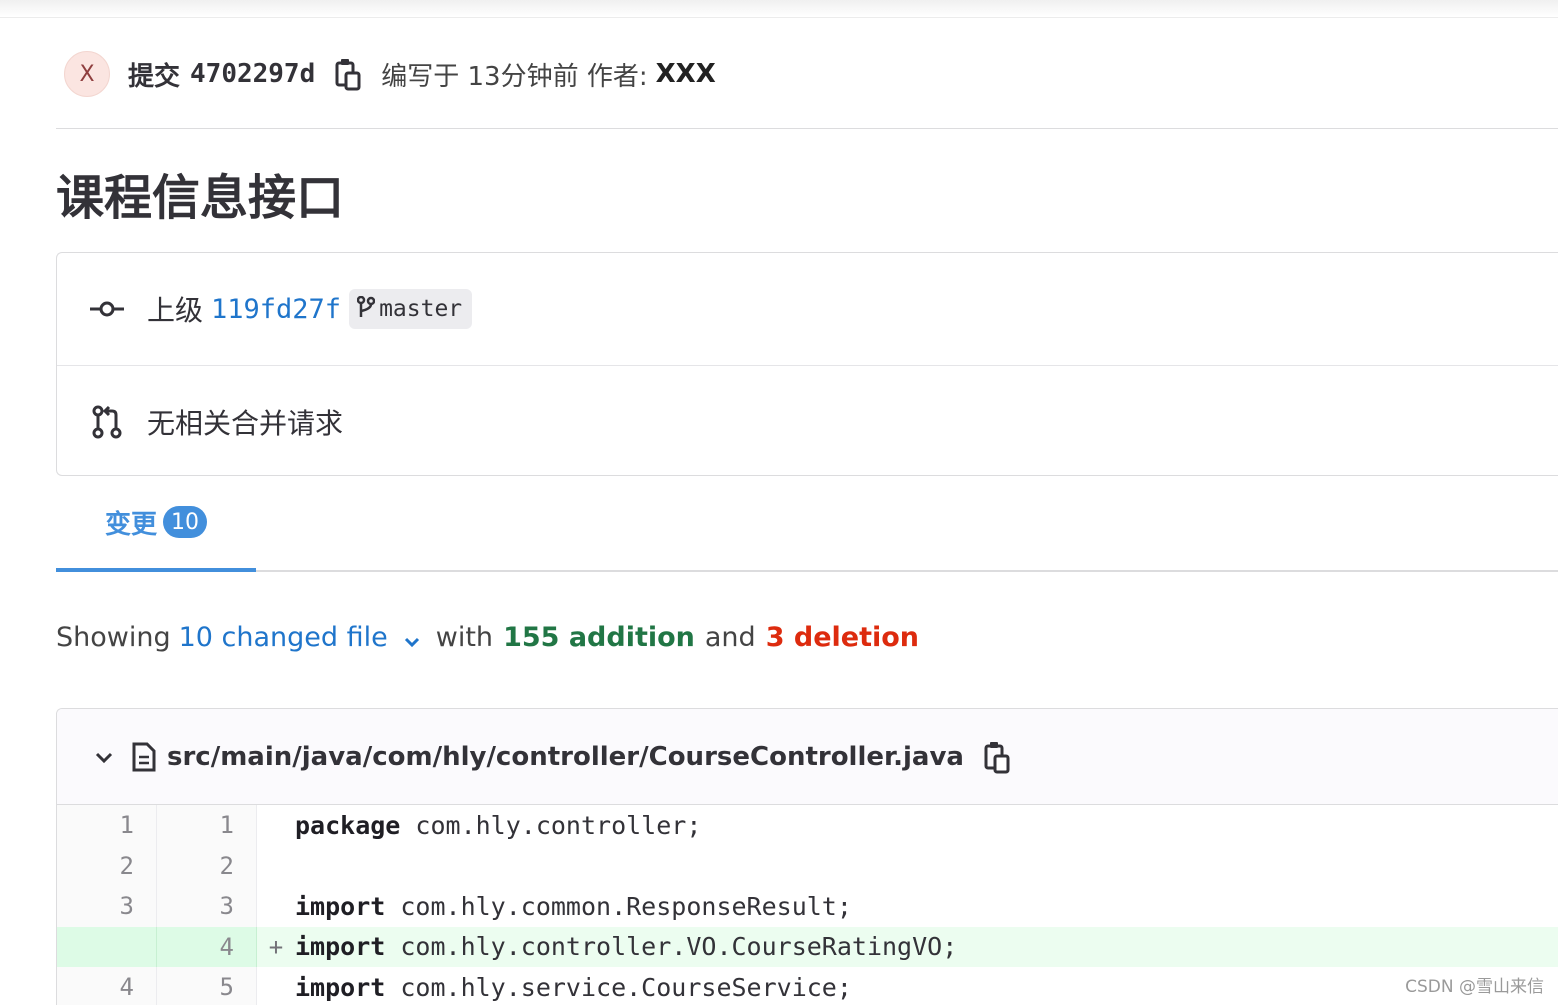  What do you see at coordinates (144, 757) in the screenshot?
I see `file-icon` at bounding box center [144, 757].